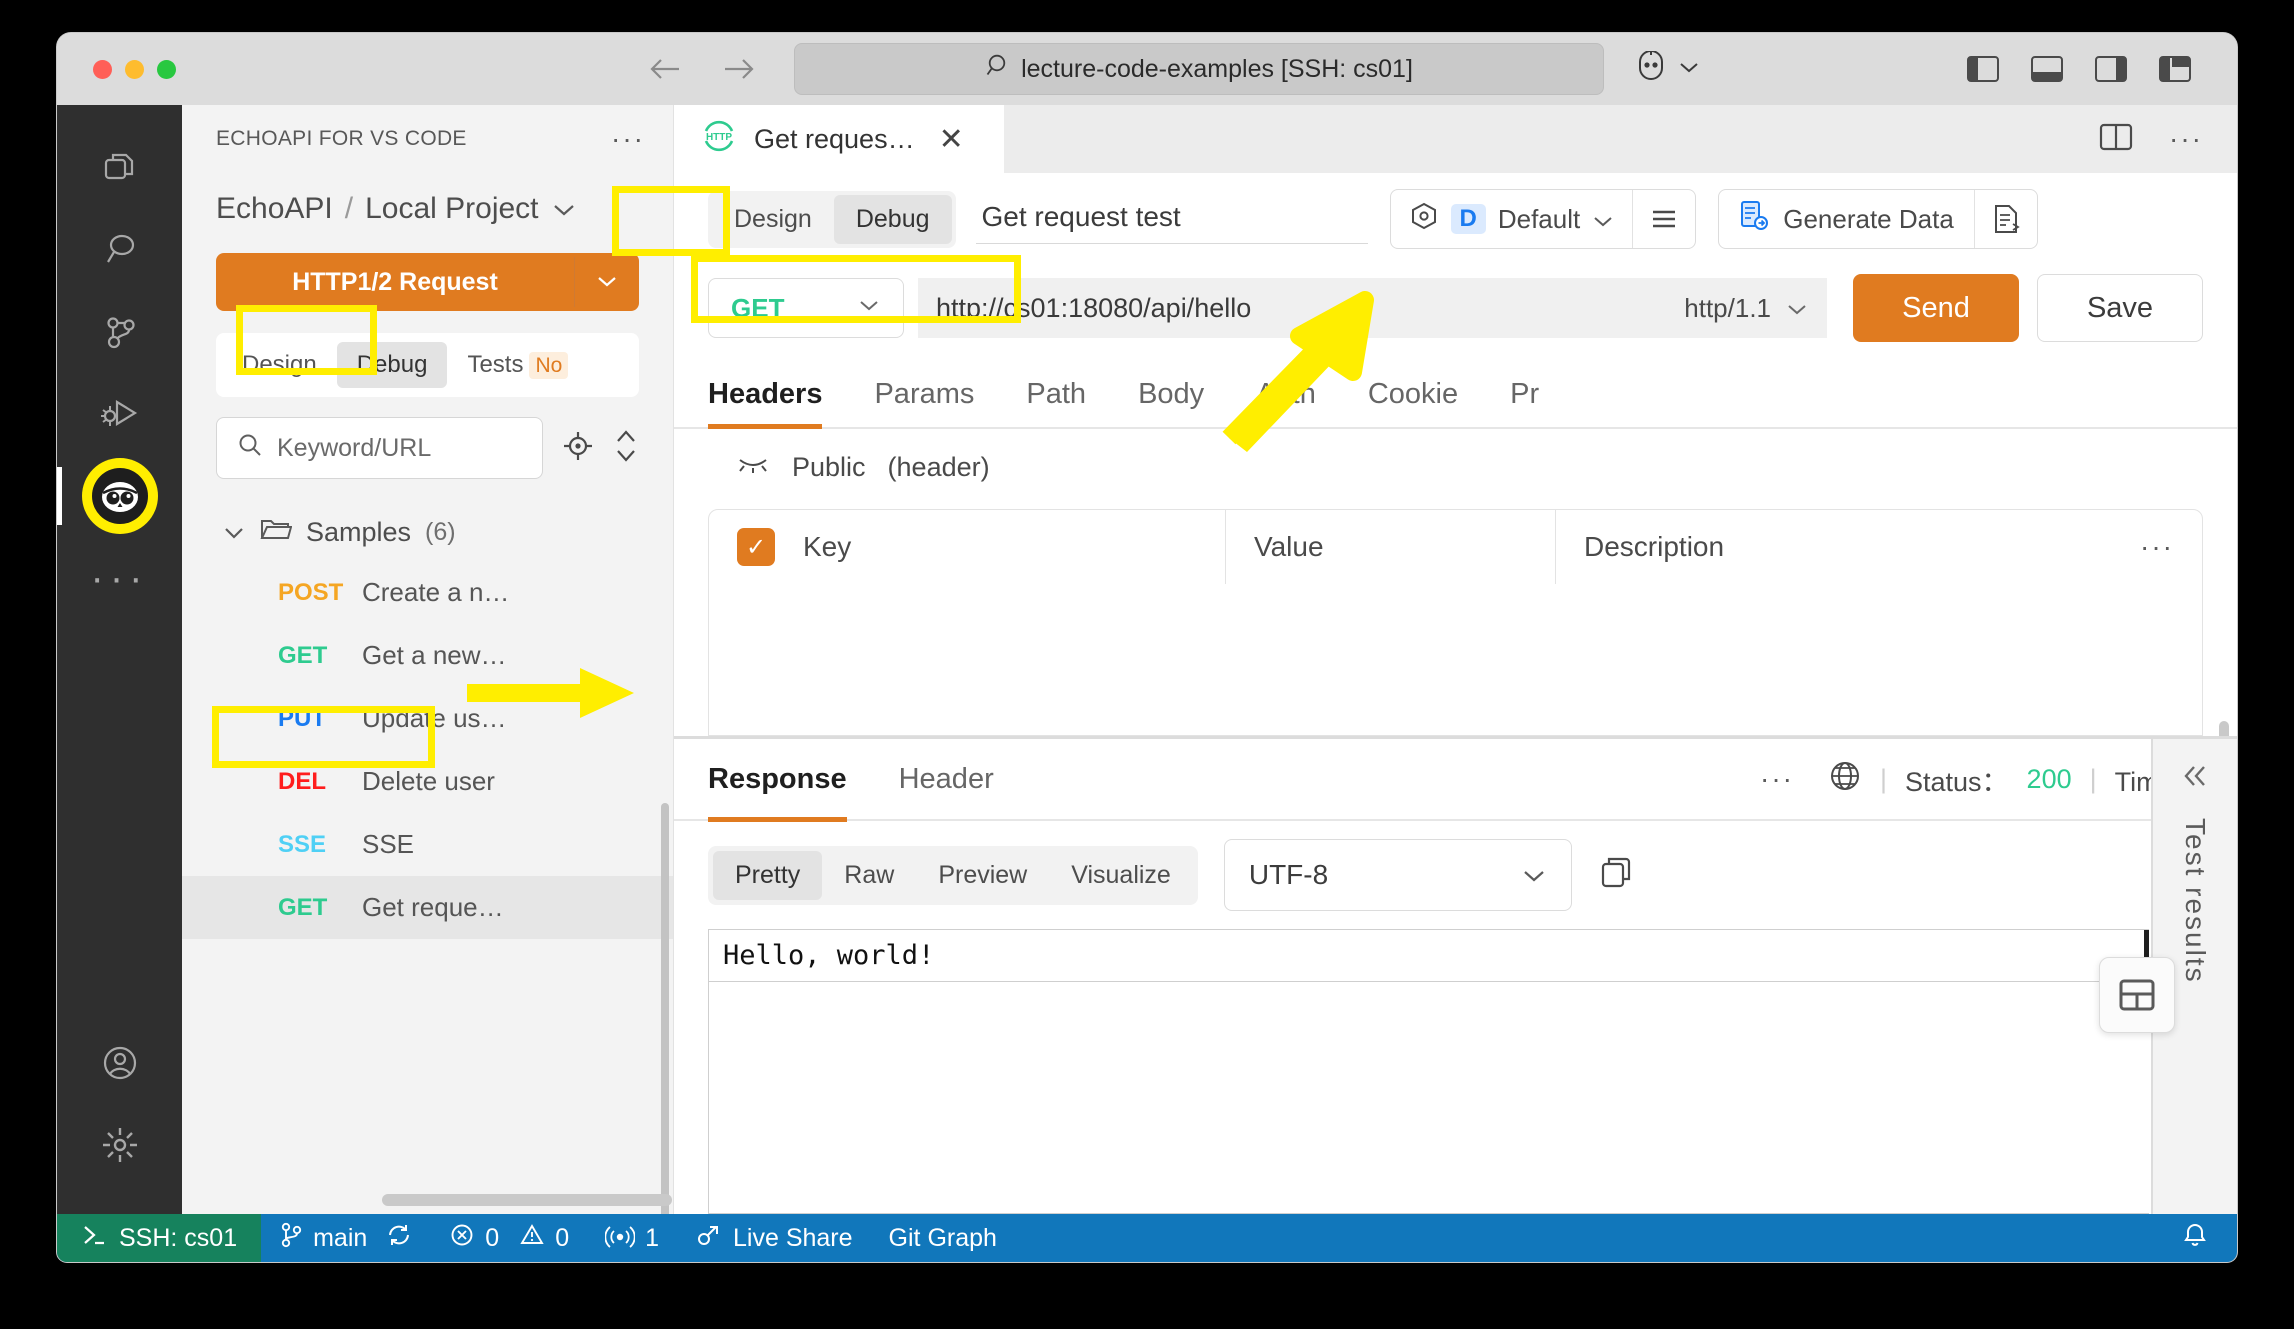  What do you see at coordinates (1983, 69) in the screenshot?
I see `toggle-primary-sidebar-icon` at bounding box center [1983, 69].